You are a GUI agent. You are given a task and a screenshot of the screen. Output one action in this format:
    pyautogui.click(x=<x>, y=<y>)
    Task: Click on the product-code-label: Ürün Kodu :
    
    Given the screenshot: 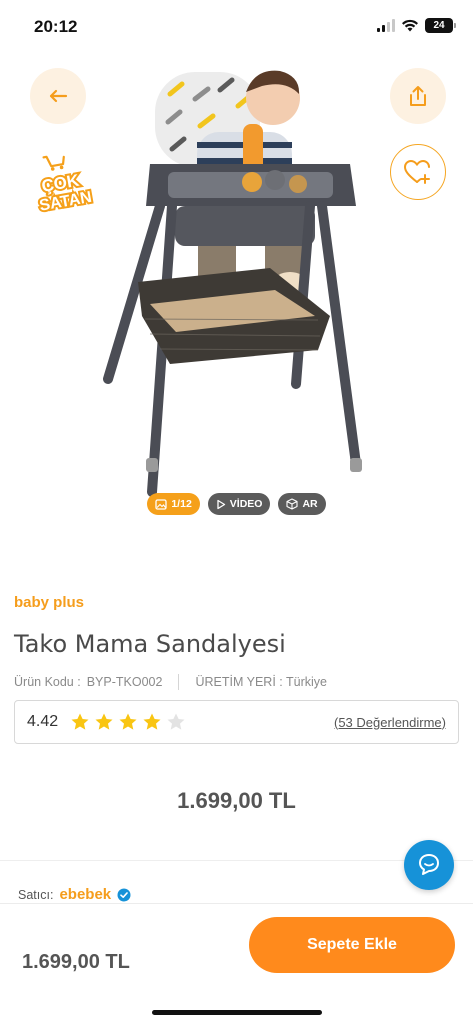 What is the action you would take?
    pyautogui.click(x=47, y=682)
    